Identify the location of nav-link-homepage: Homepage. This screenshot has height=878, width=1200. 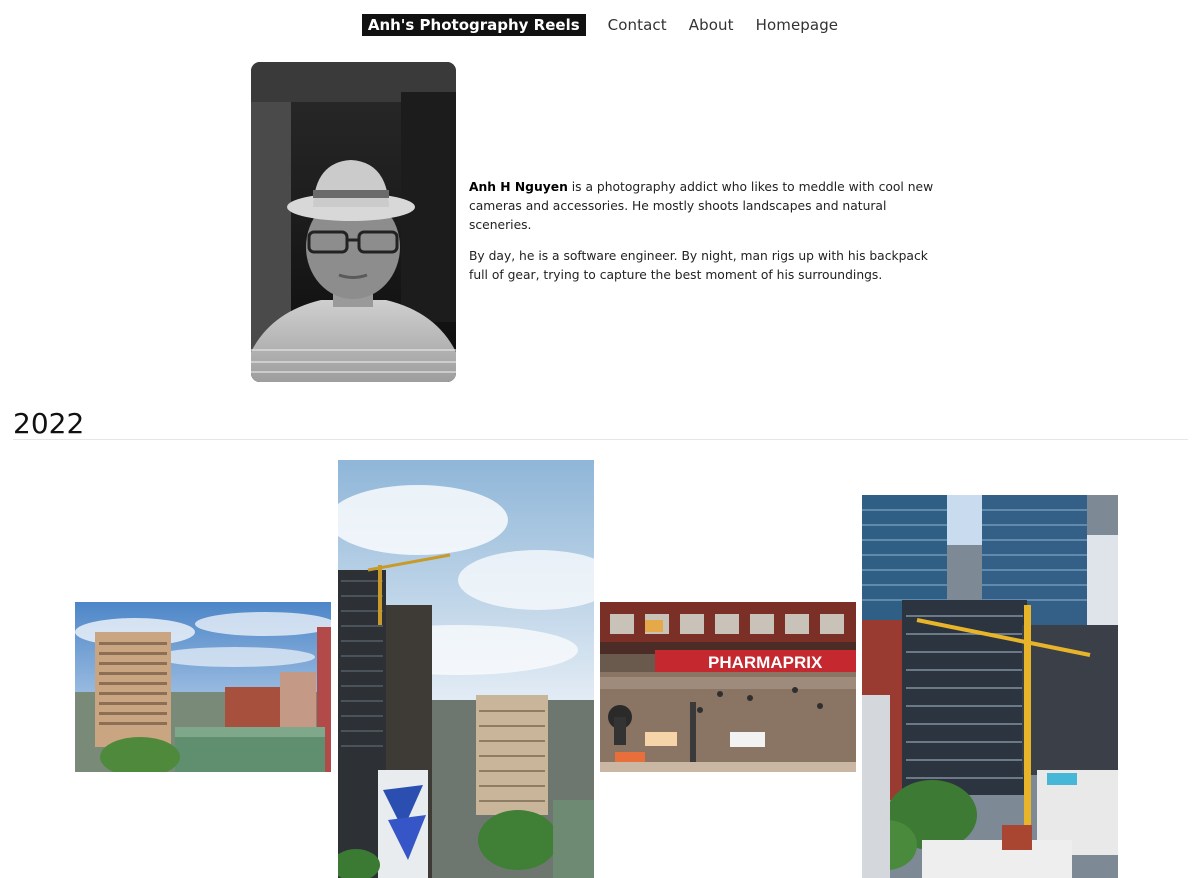
(797, 25).